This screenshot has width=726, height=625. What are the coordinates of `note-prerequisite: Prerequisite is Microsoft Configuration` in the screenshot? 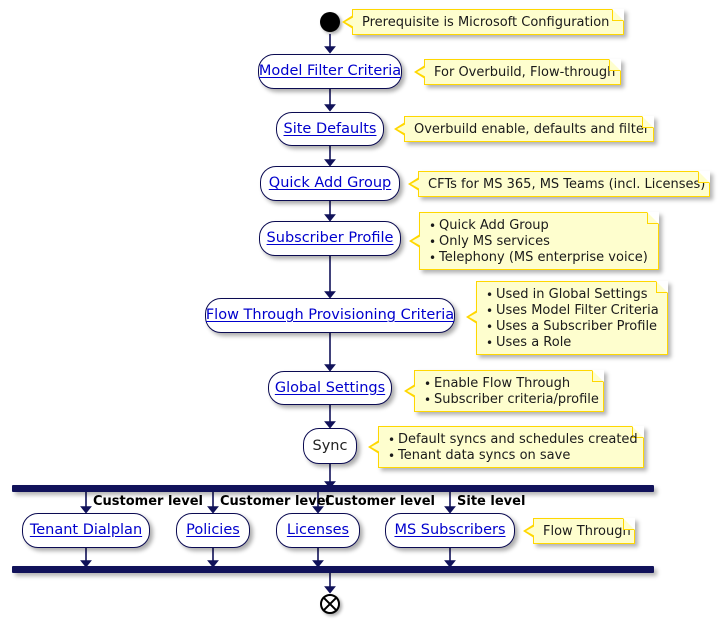 It's located at (483, 21).